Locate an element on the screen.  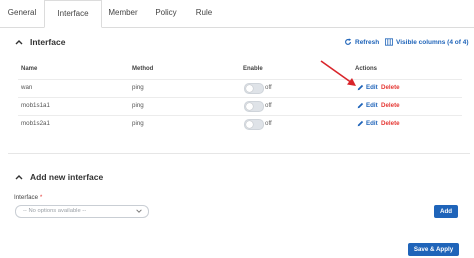
add-section-header: Add new interface is located at coordinates (58, 177).